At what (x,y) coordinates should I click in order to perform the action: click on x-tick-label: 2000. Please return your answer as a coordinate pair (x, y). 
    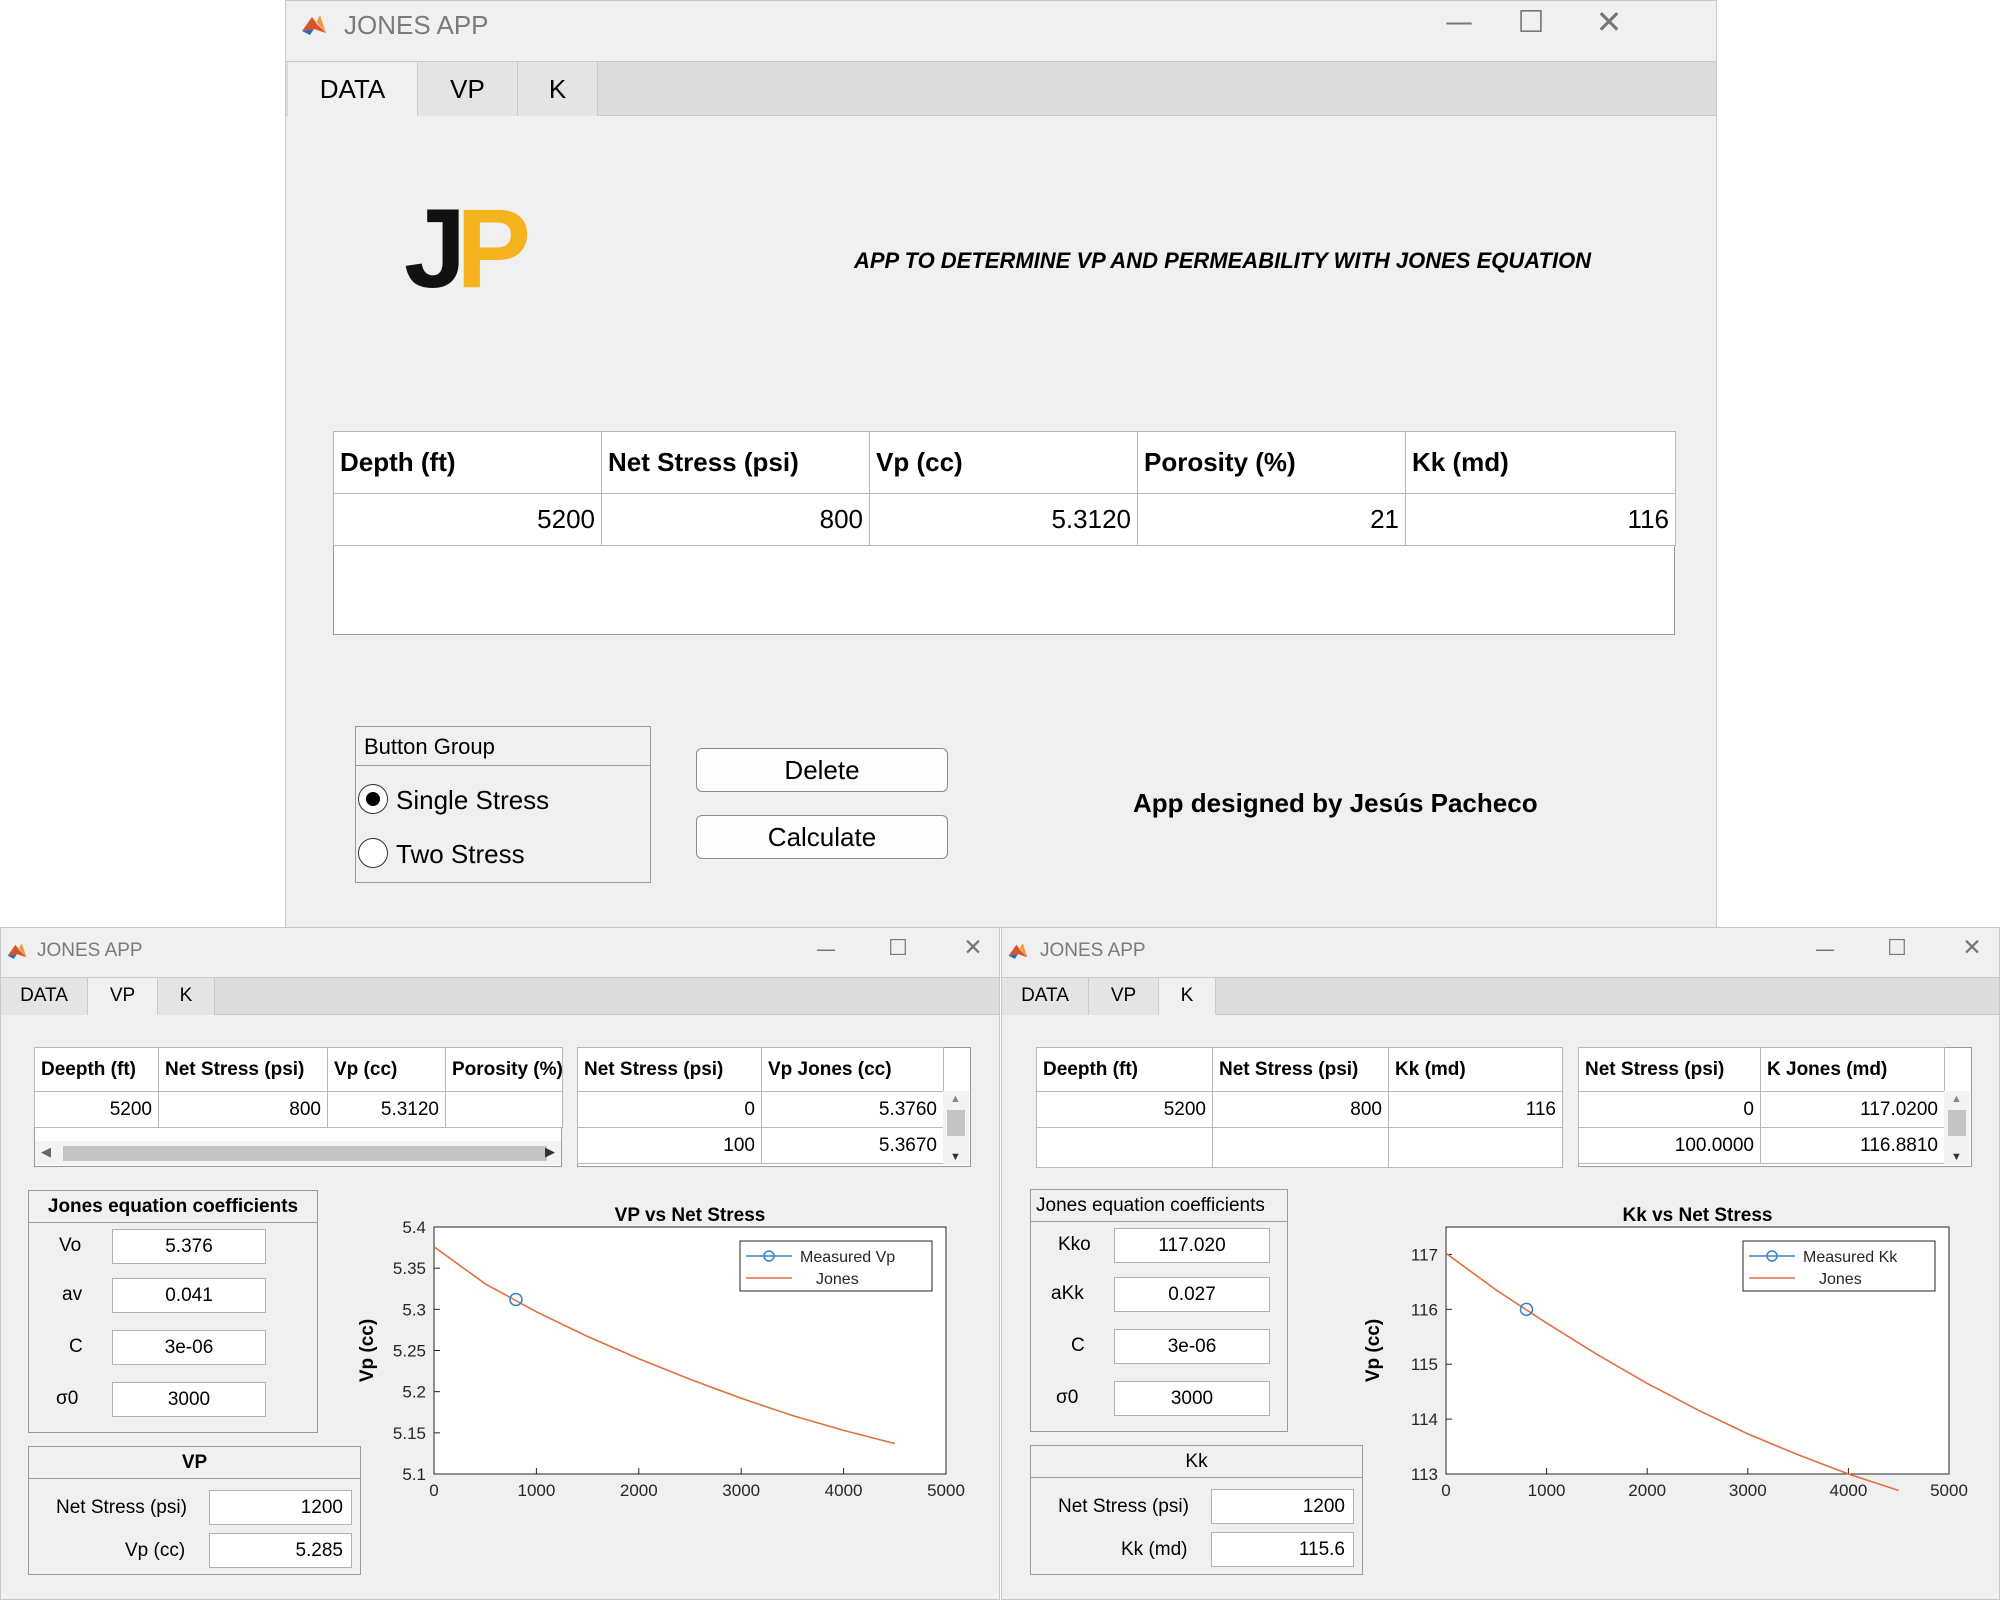
    Looking at the image, I should click on (1647, 1490).